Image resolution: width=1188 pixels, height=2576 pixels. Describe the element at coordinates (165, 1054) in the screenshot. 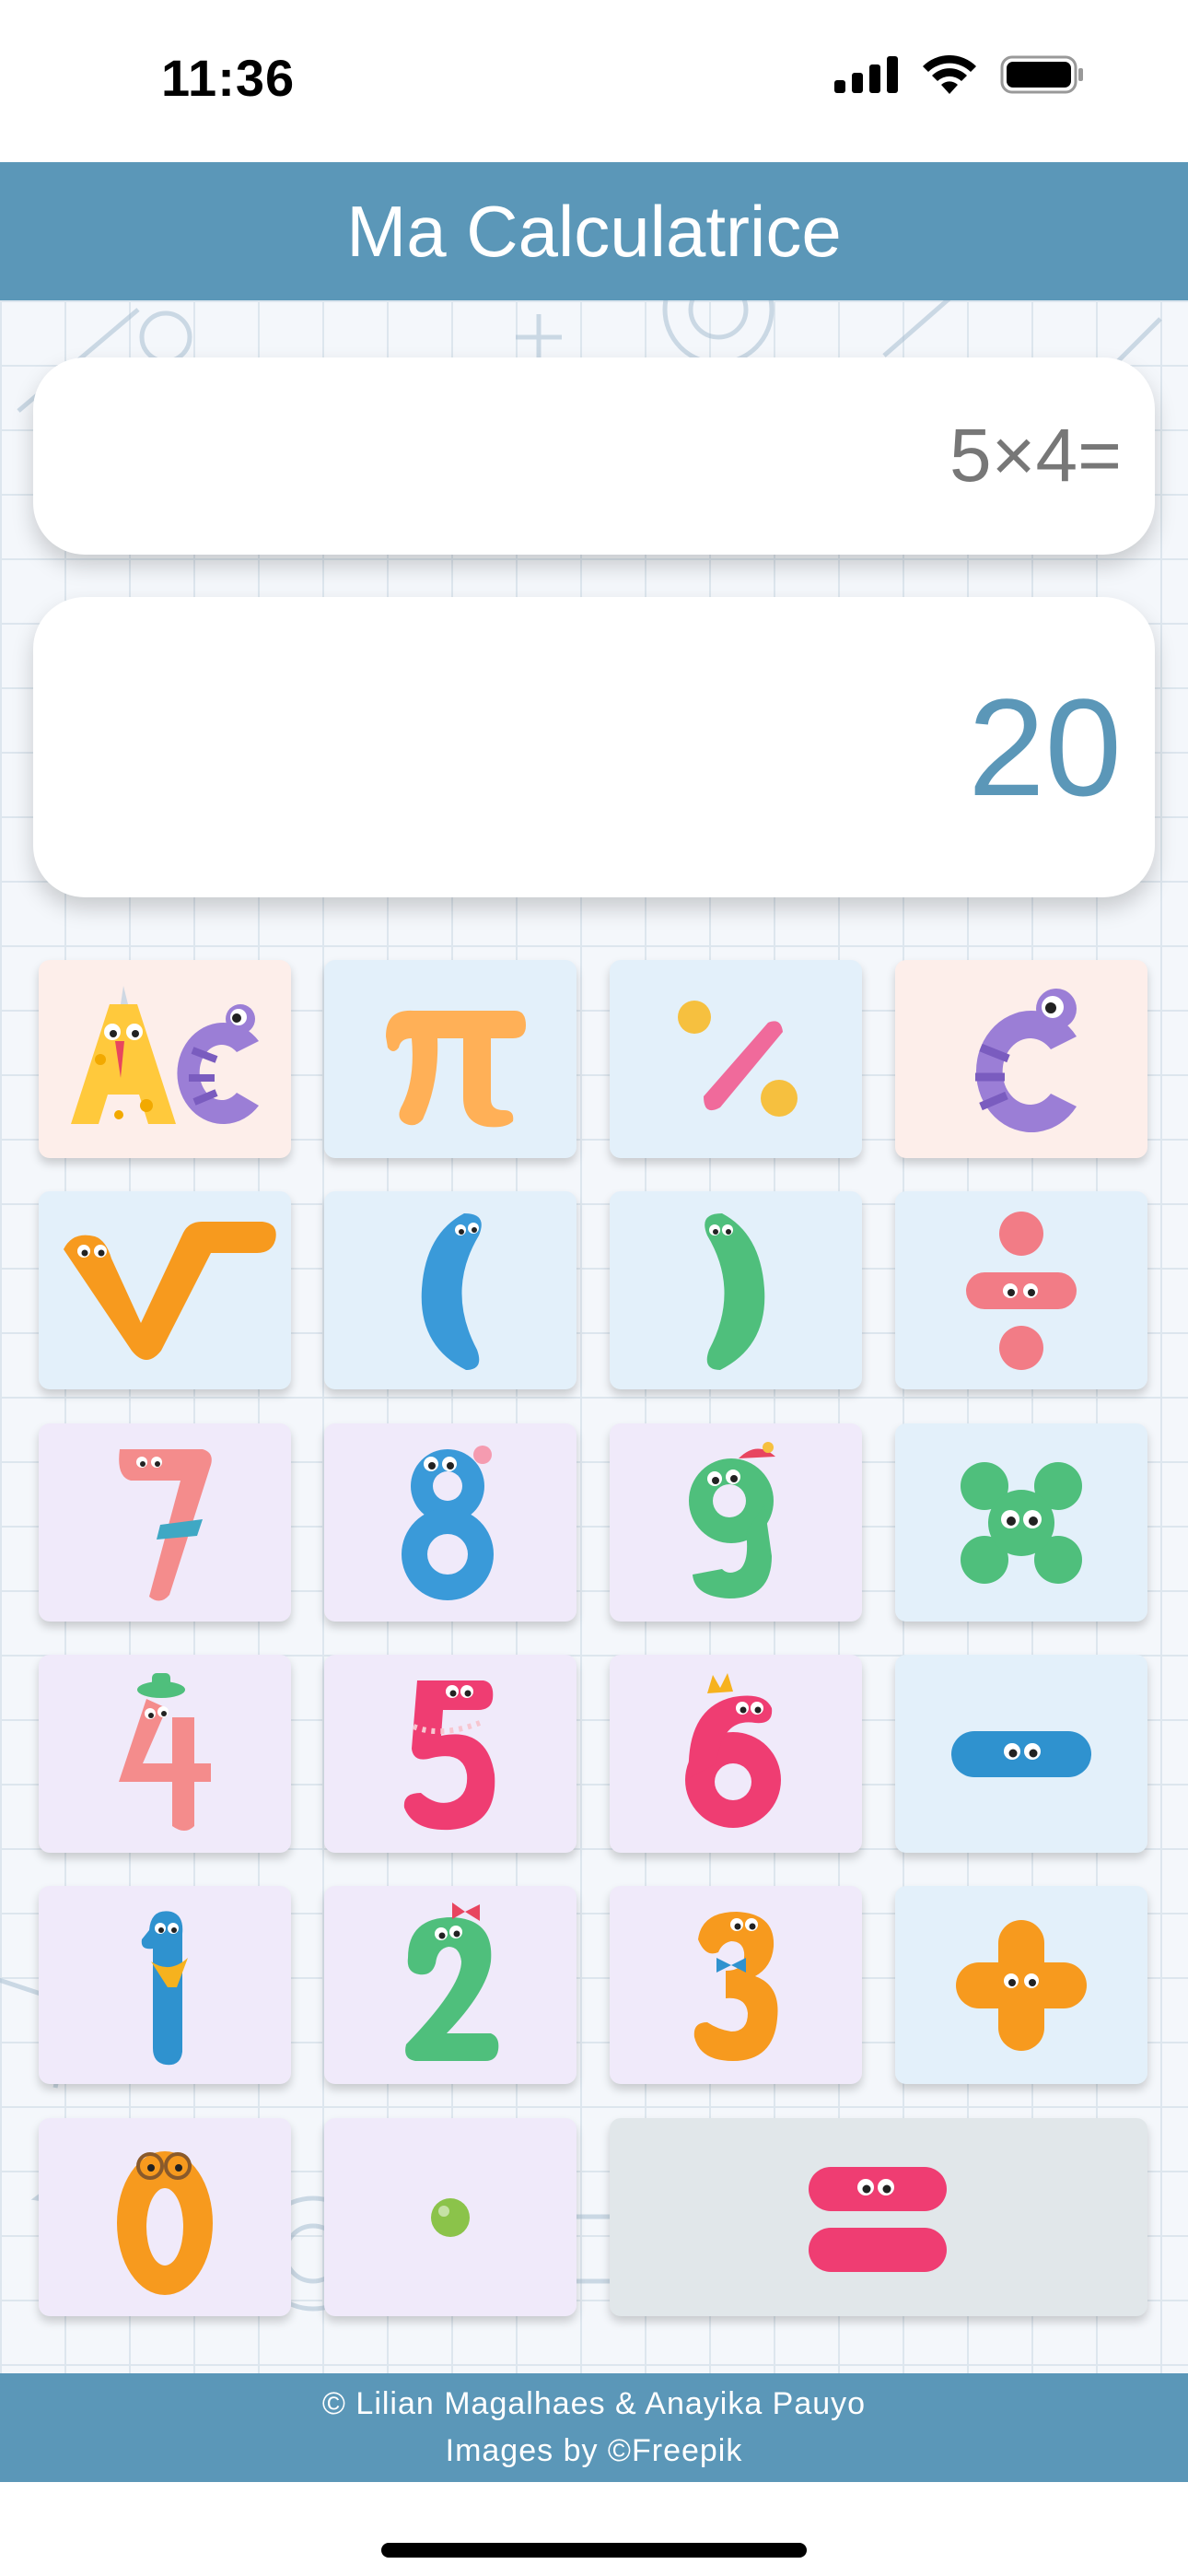

I see `ac-character-icon` at that location.